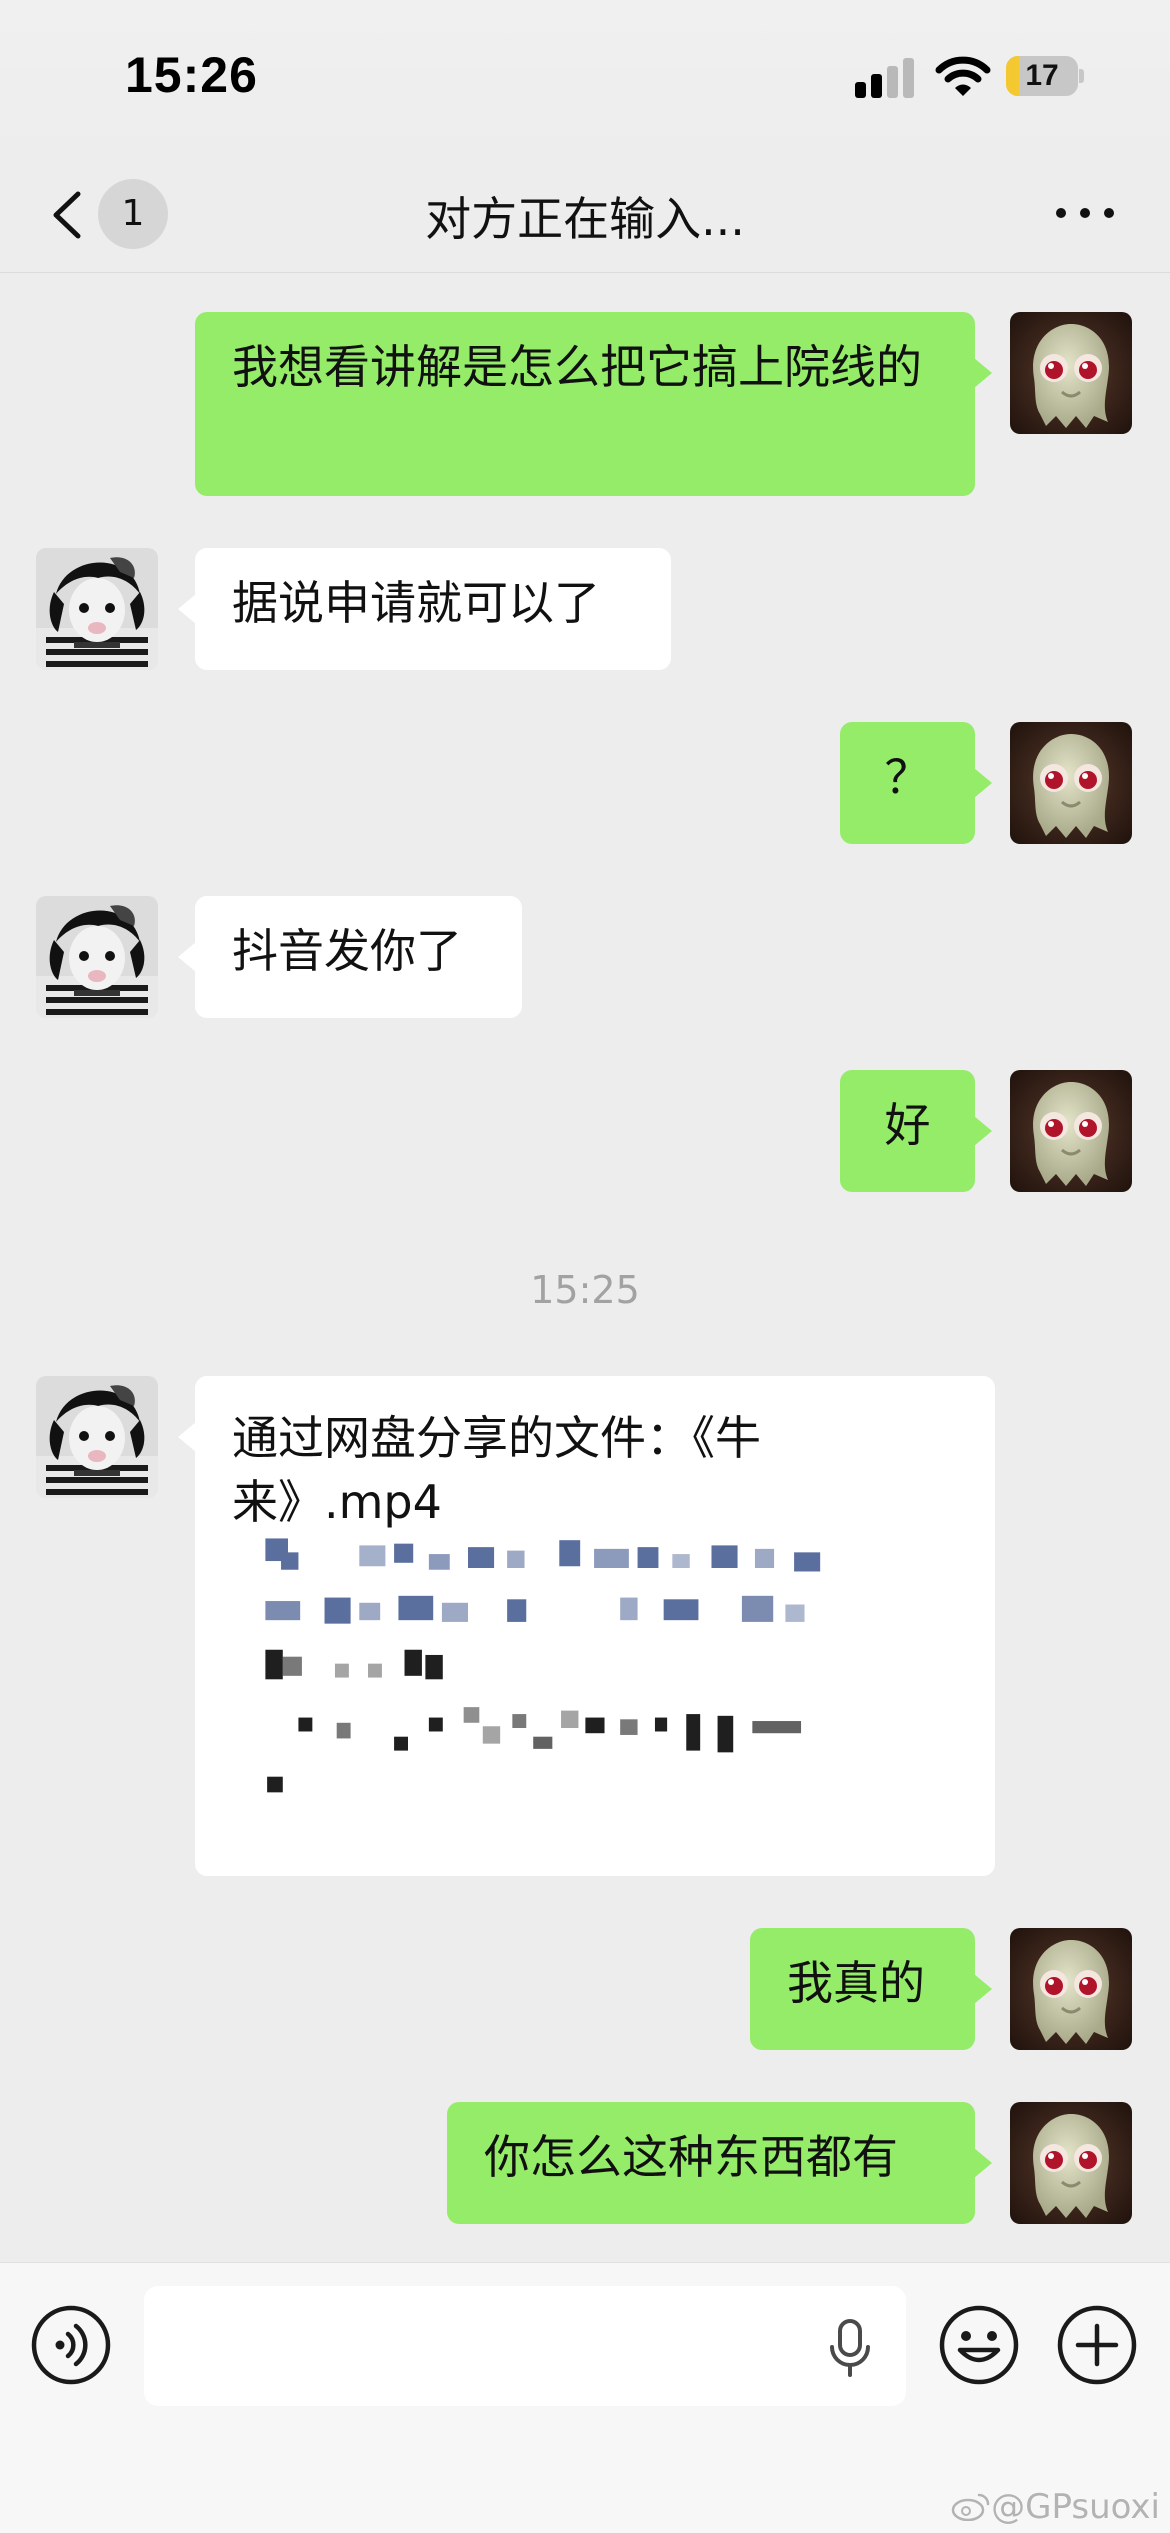 The image size is (1170, 2533). Describe the element at coordinates (1061, 213) in the screenshot. I see `more-dots-icon` at that location.